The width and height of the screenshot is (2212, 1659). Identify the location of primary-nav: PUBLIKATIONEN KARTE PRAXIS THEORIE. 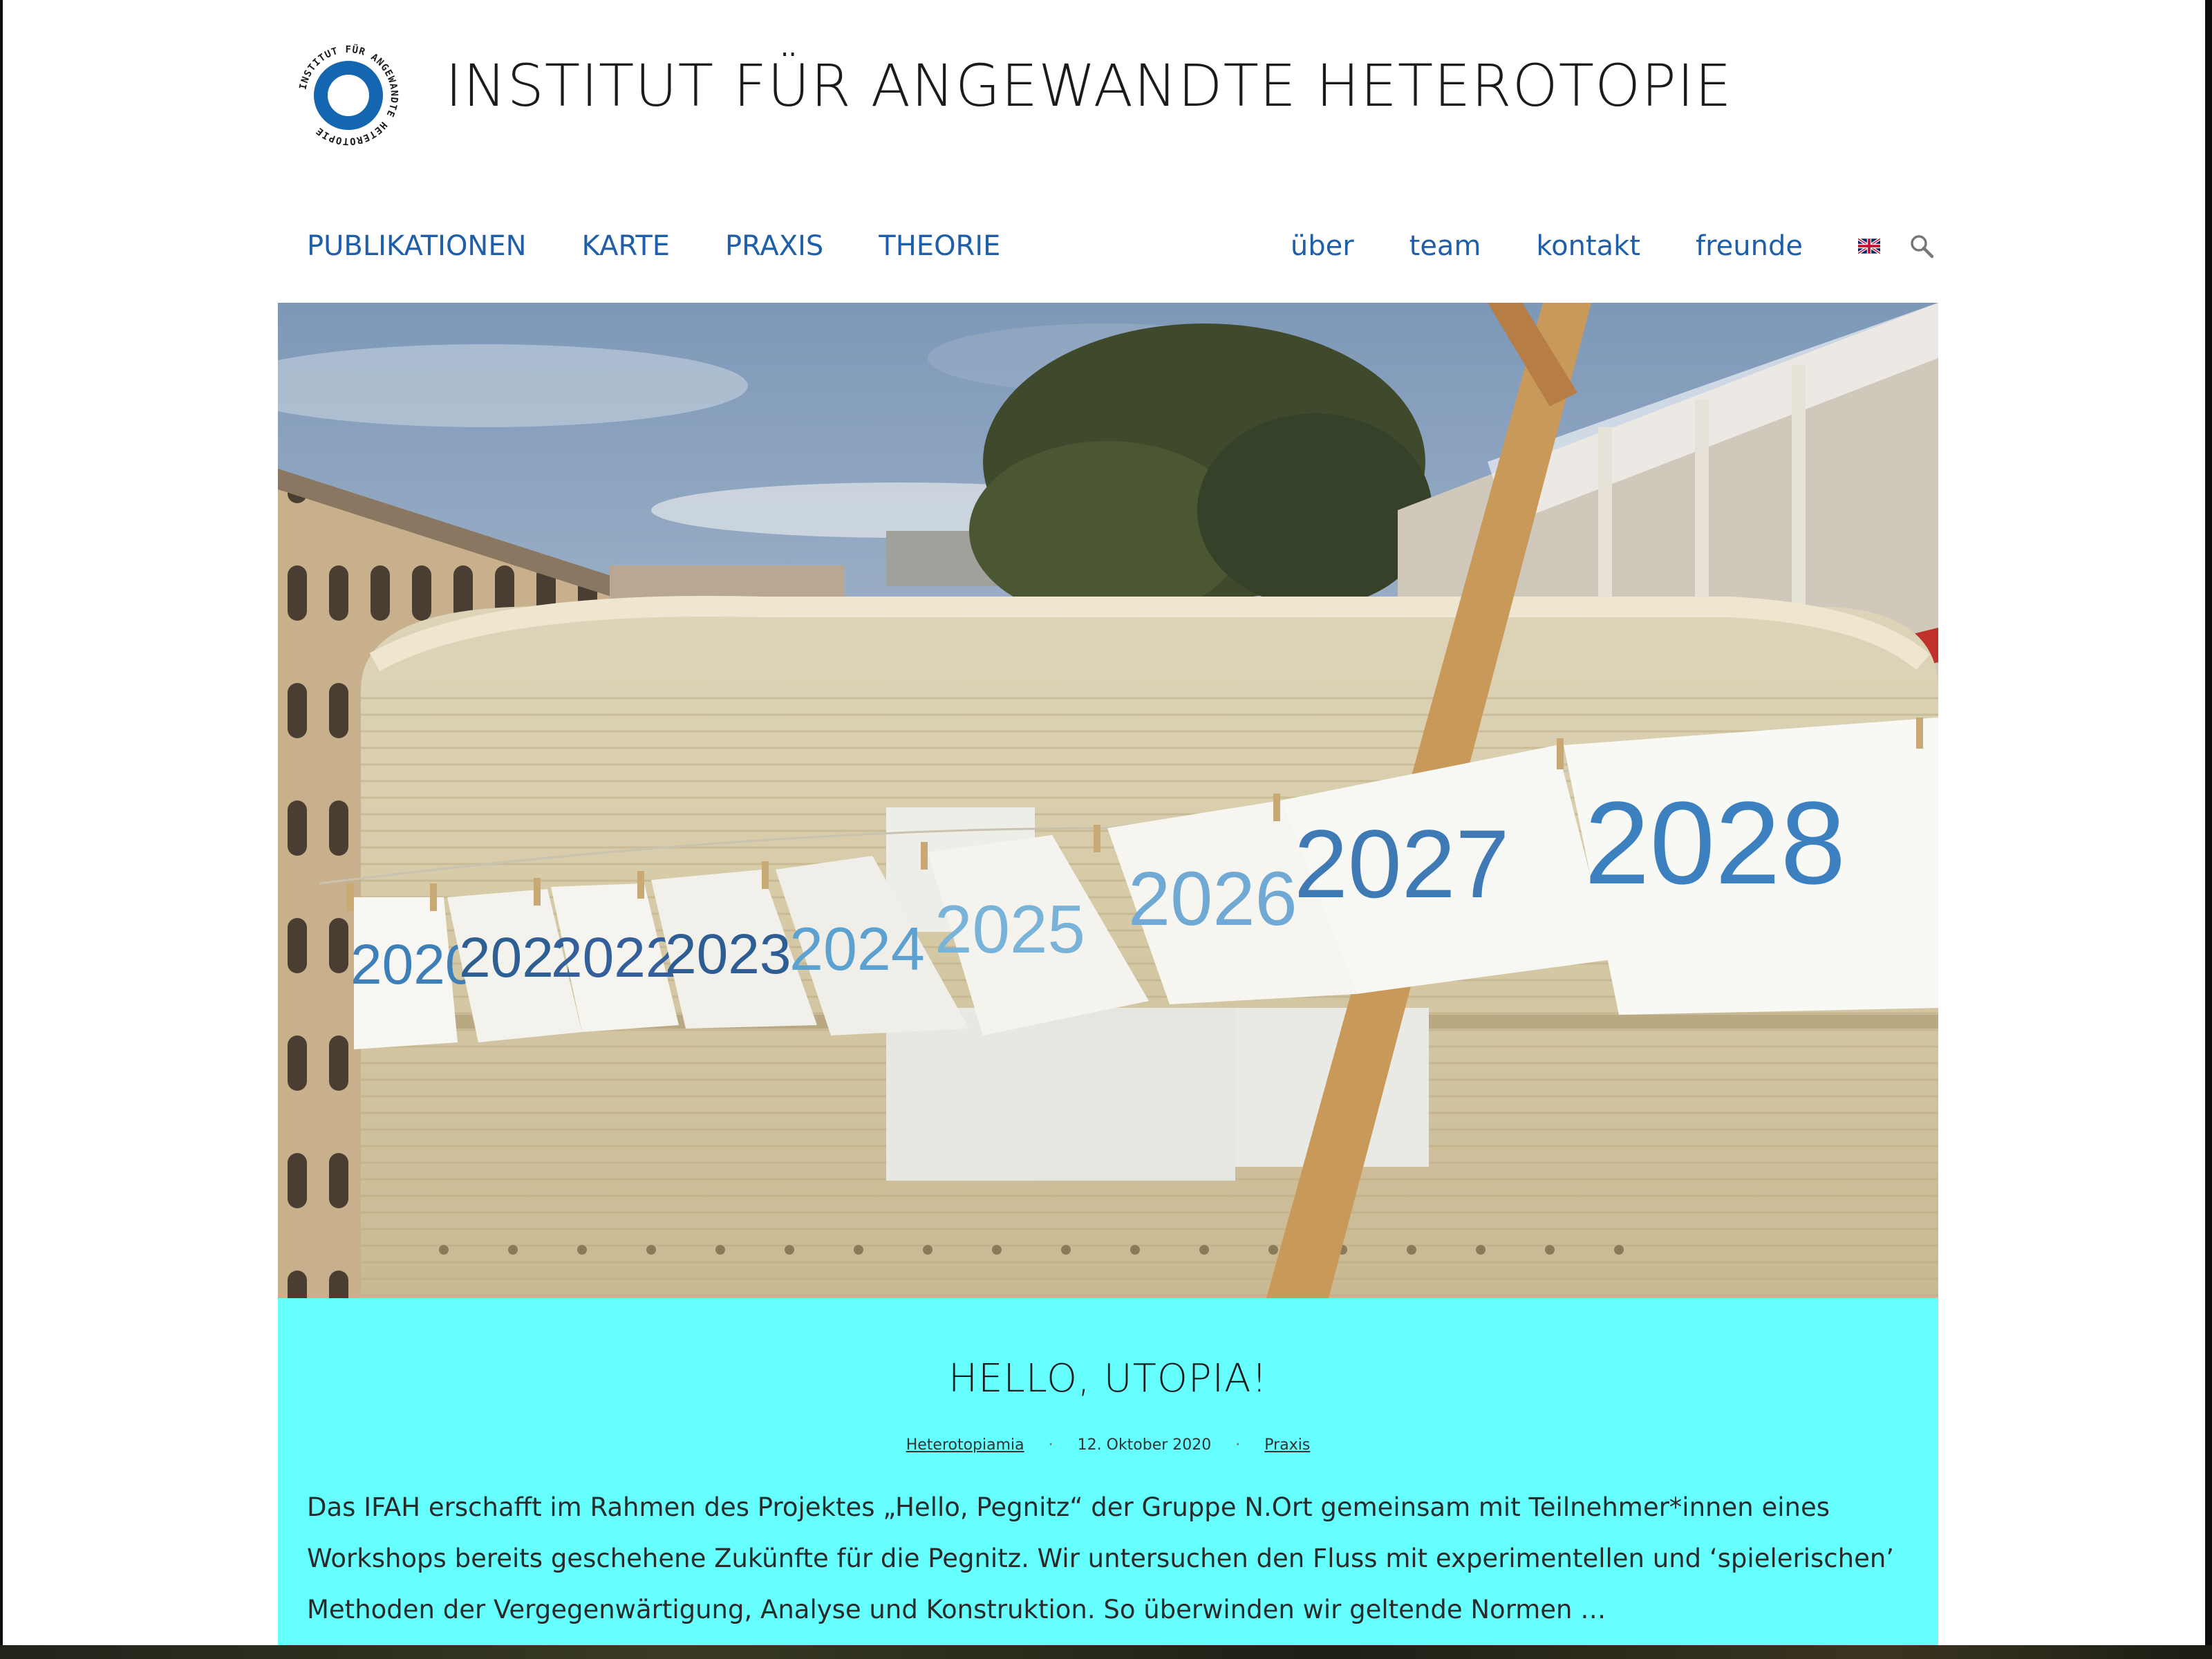
(653, 246).